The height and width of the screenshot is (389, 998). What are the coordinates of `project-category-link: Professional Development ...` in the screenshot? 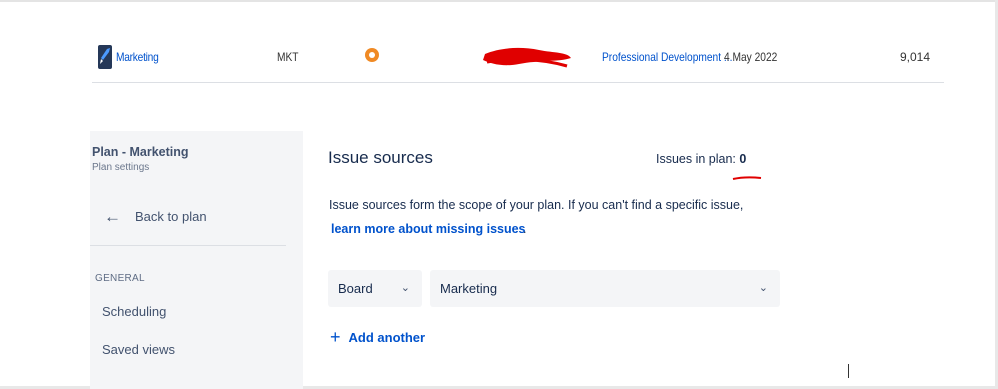 It's located at (667, 57).